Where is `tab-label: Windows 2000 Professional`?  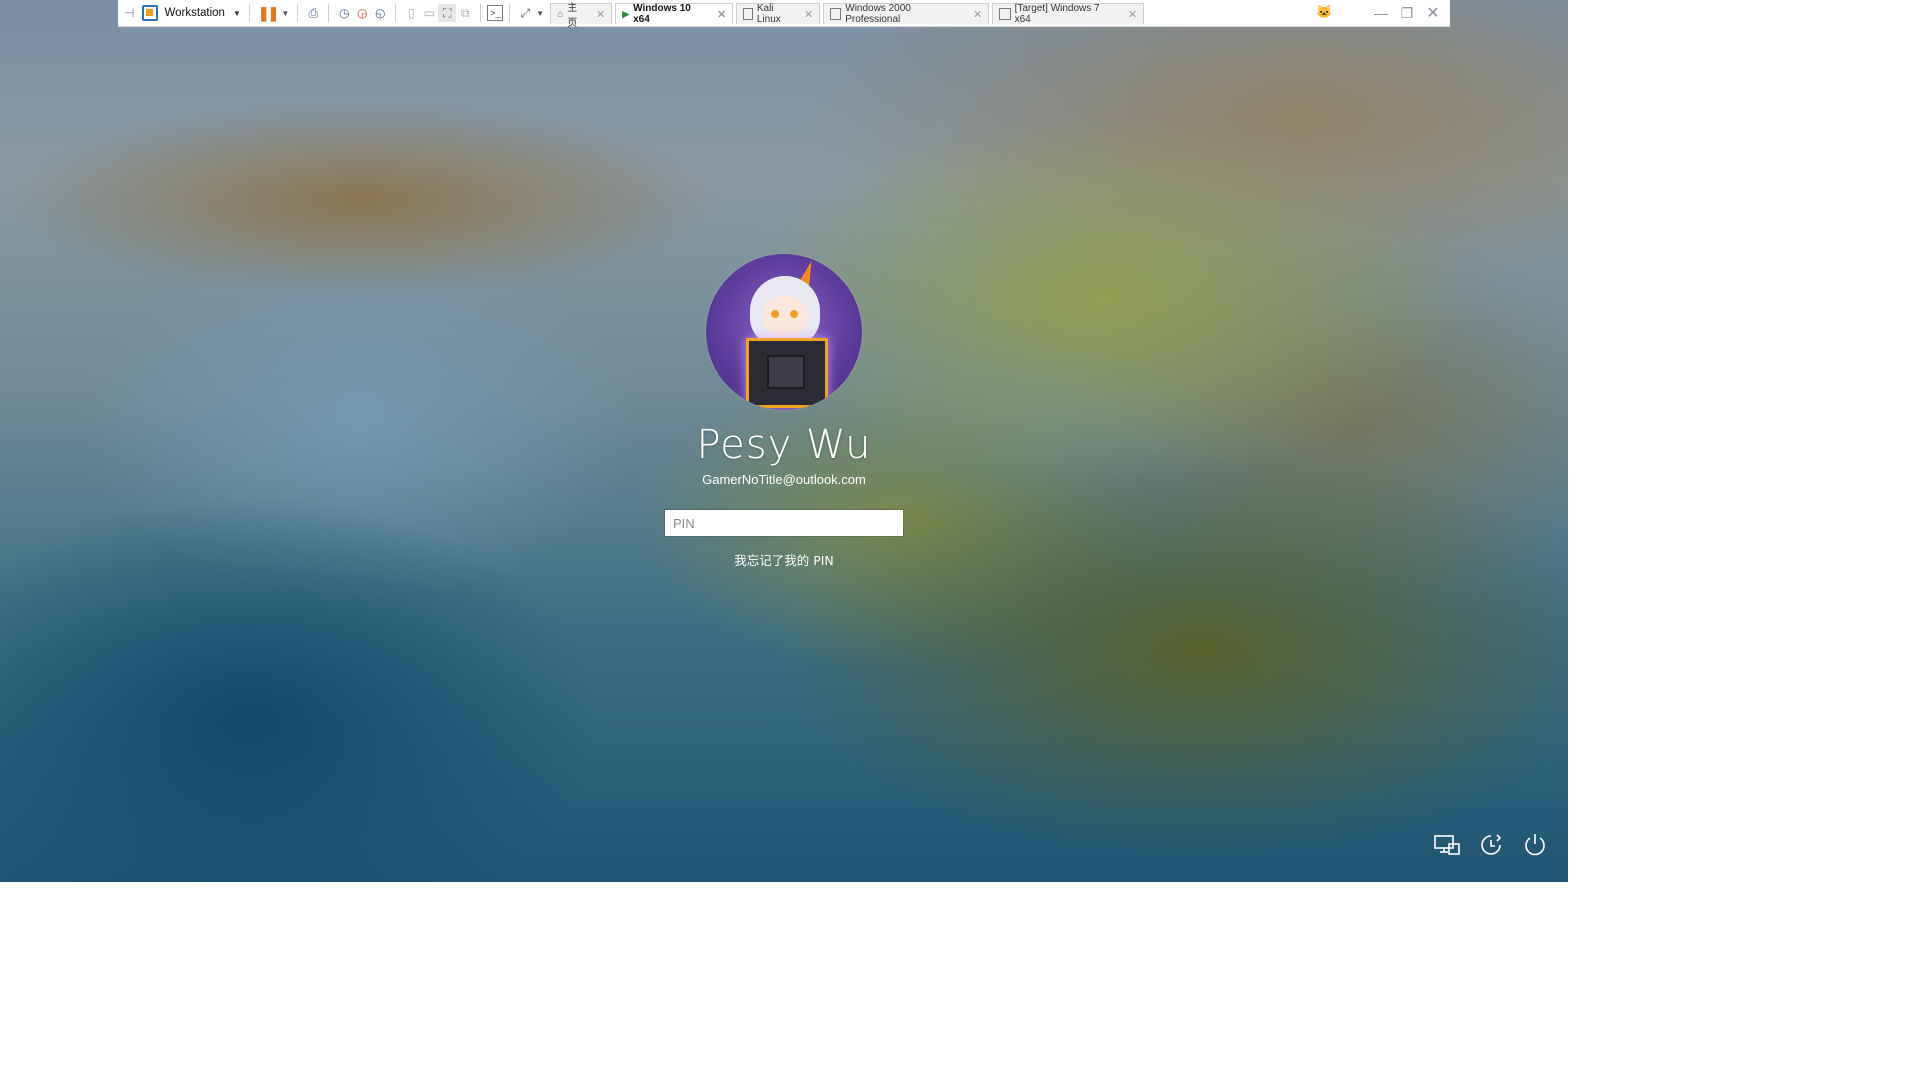 tab-label: Windows 2000 Professional is located at coordinates (878, 14).